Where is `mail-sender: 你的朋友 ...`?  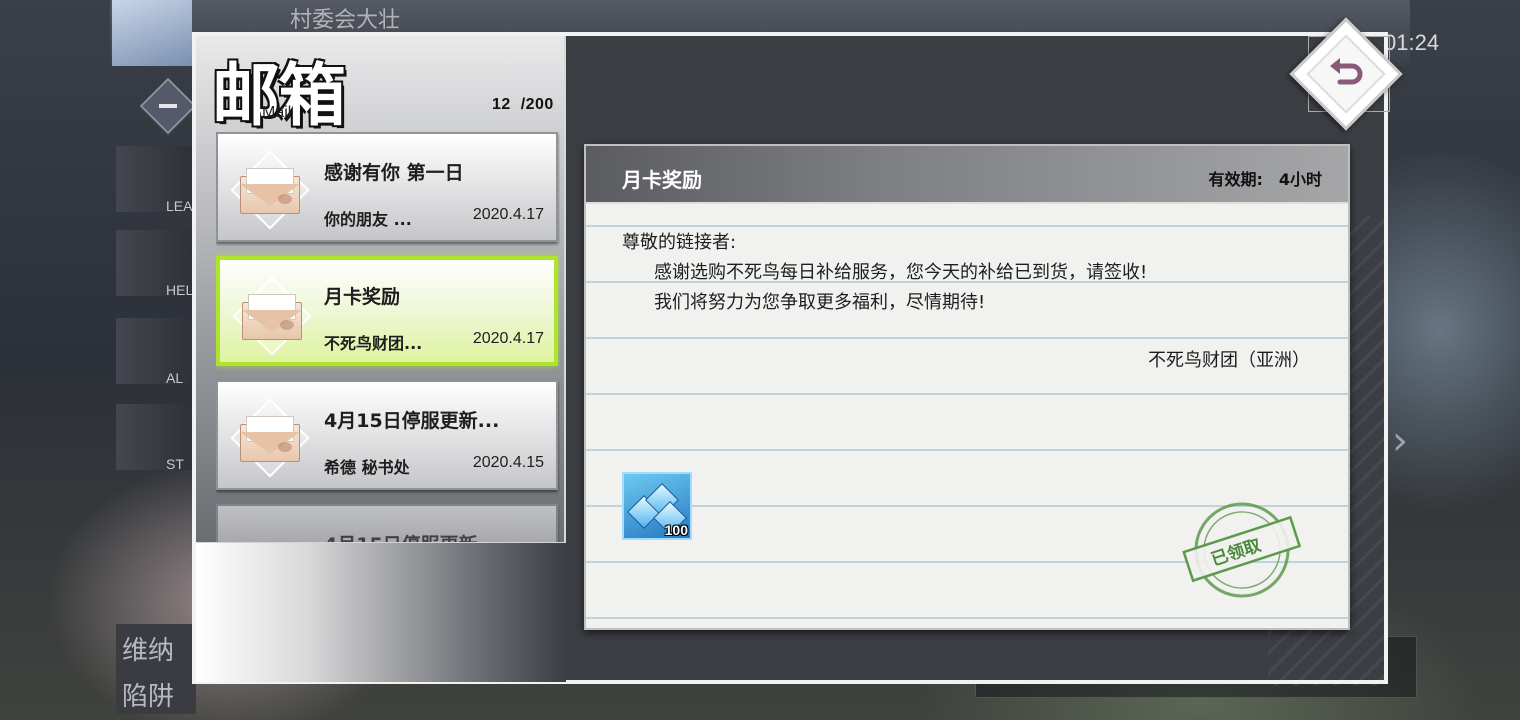 mail-sender: 你的朋友 ... is located at coordinates (368, 219).